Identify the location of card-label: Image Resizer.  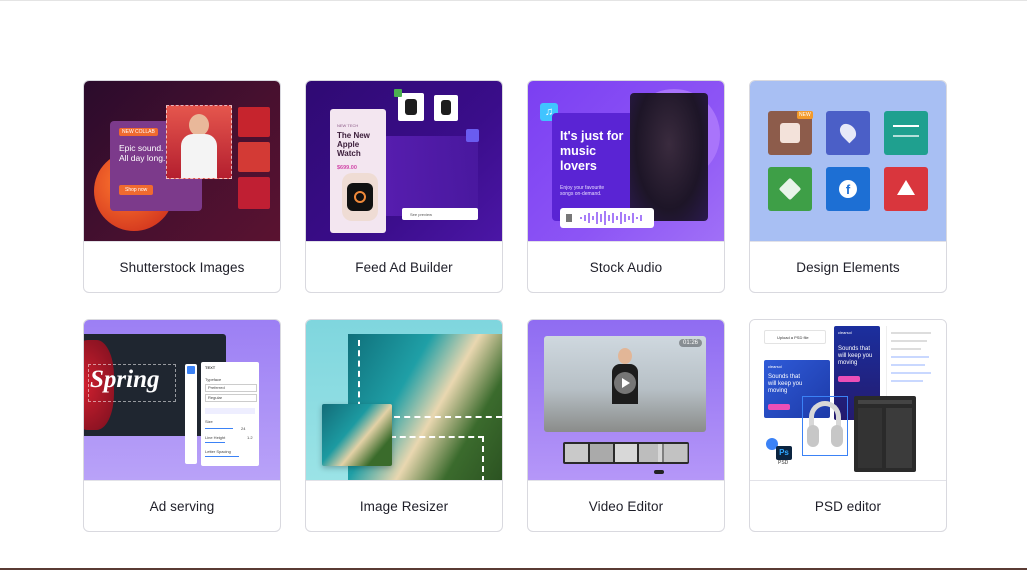
(404, 505).